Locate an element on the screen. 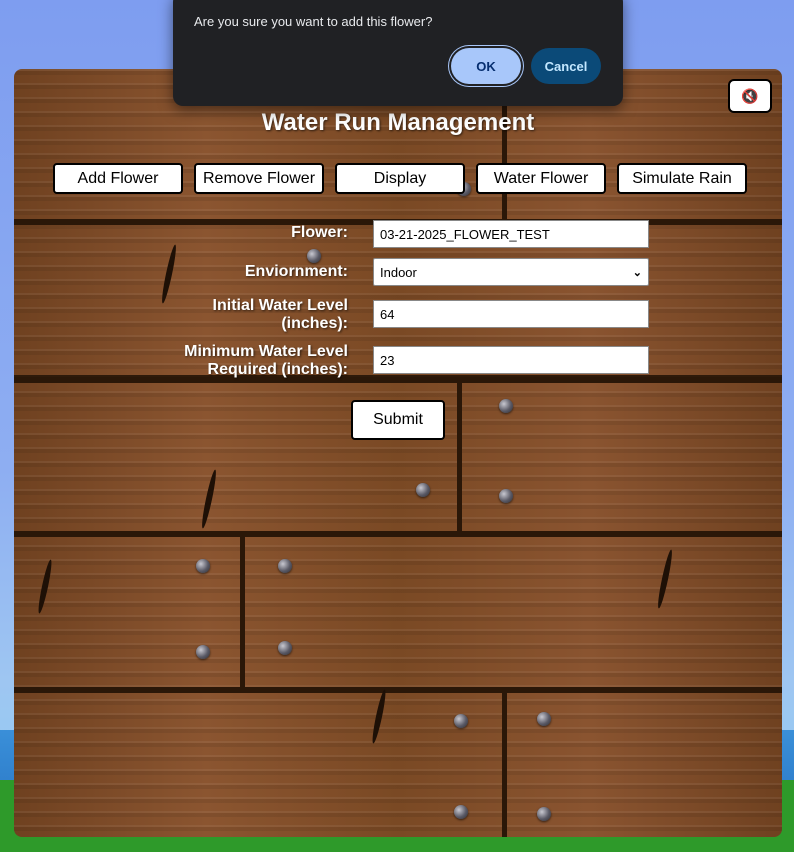 The image size is (794, 852). flower-name-input: 03-21-2025_FLOWER_TEST is located at coordinates (511, 234).